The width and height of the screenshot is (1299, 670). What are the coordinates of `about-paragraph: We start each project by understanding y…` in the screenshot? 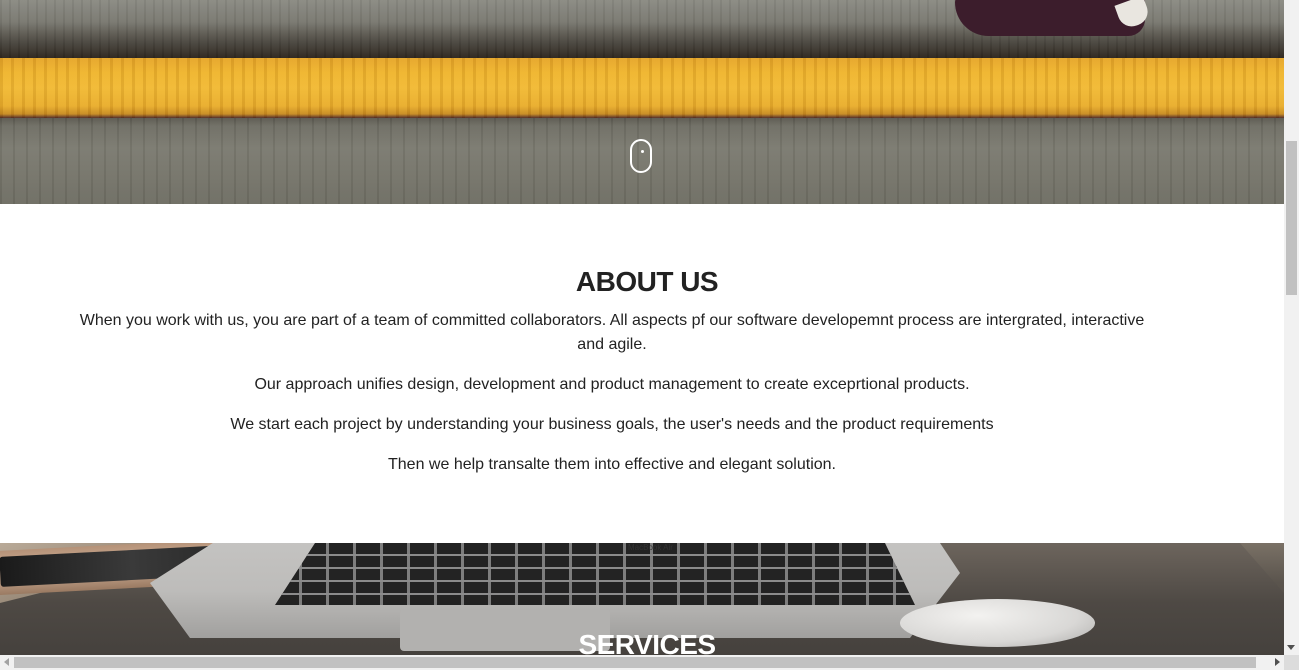 It's located at (612, 424).